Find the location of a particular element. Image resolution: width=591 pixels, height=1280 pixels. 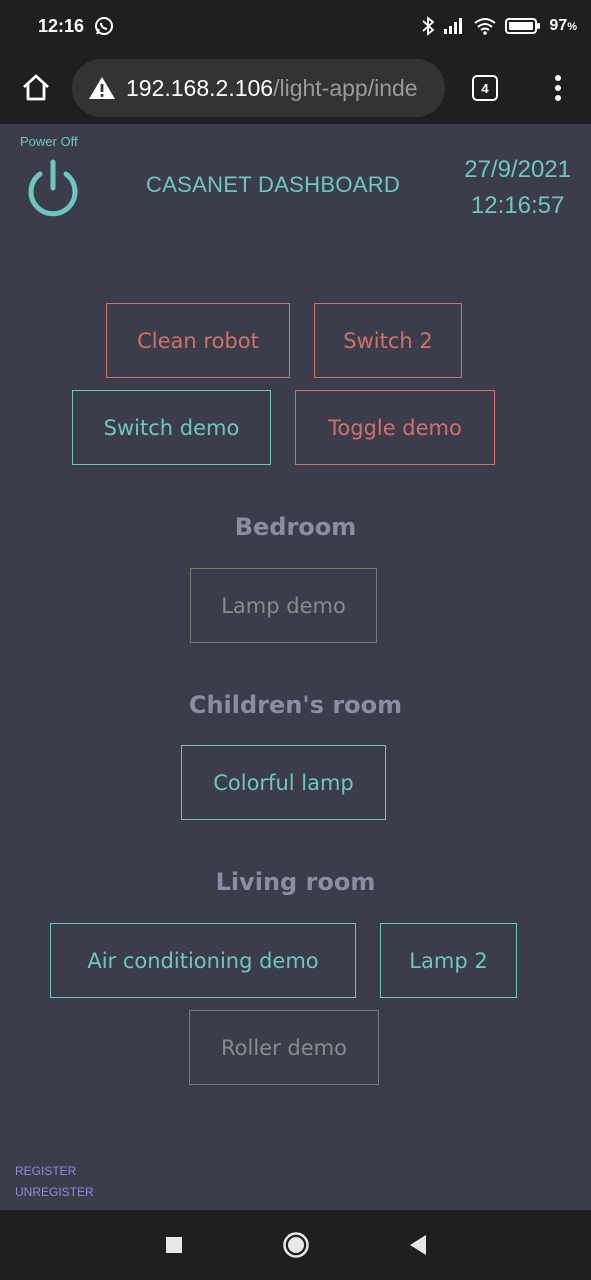

browser-toolbar: 192.168.2.106/light-app/inde 4 is located at coordinates (295, 88).